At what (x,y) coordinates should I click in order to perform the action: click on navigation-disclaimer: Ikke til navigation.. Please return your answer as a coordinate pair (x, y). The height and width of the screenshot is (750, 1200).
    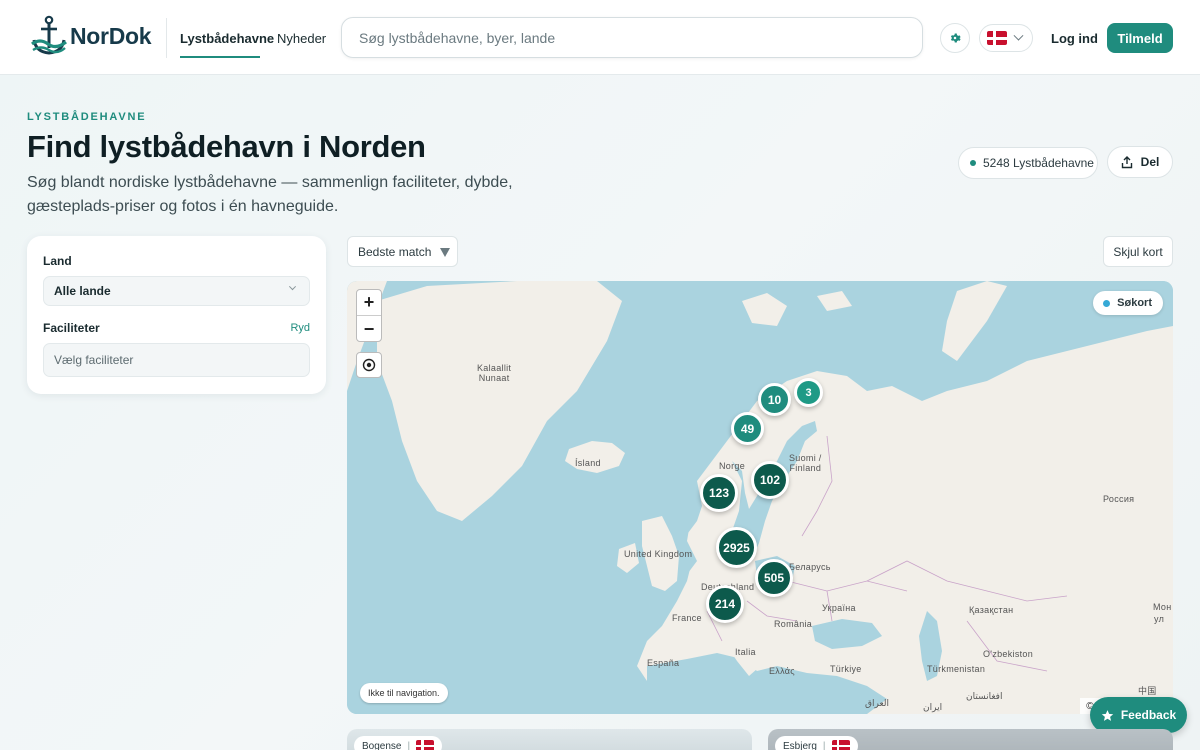
    Looking at the image, I should click on (404, 693).